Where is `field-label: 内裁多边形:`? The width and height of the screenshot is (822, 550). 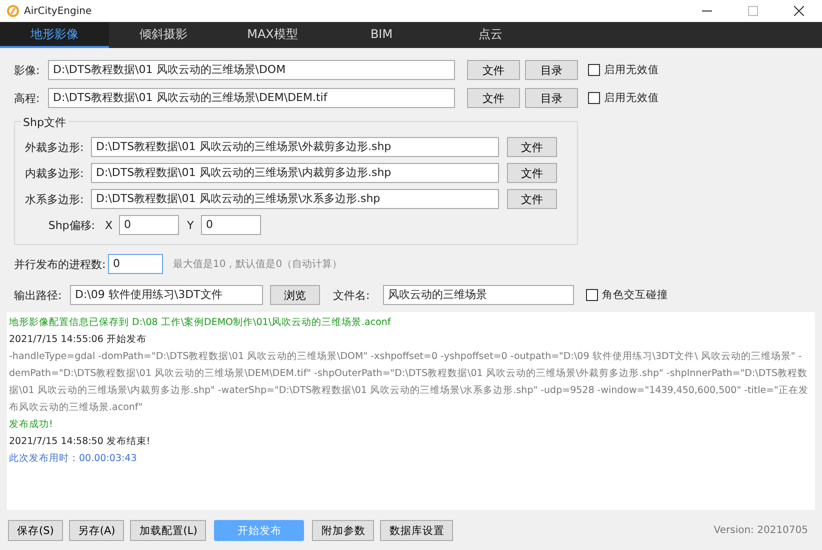
field-label: 内裁多边形: is located at coordinates (55, 173).